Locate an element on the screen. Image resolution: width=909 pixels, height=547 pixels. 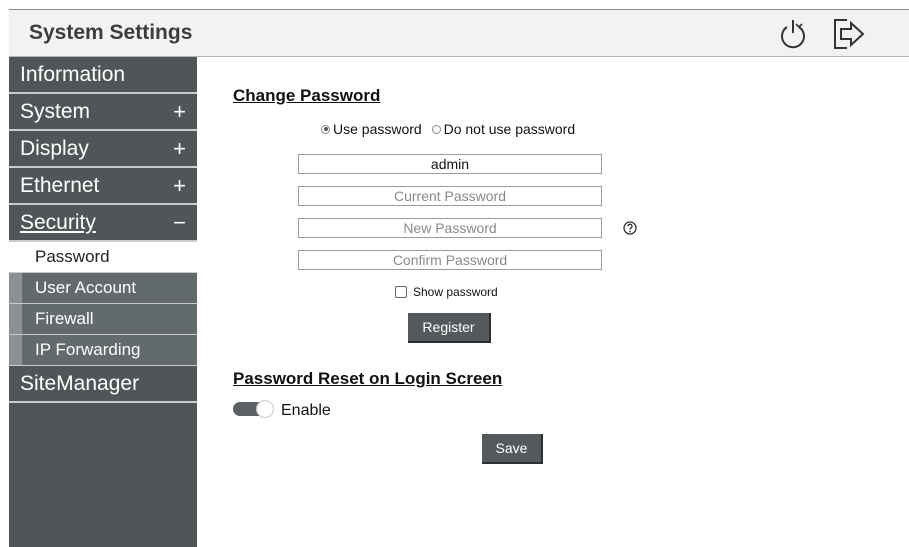
sidebar-subitem-label: User Account is located at coordinates (86, 287).